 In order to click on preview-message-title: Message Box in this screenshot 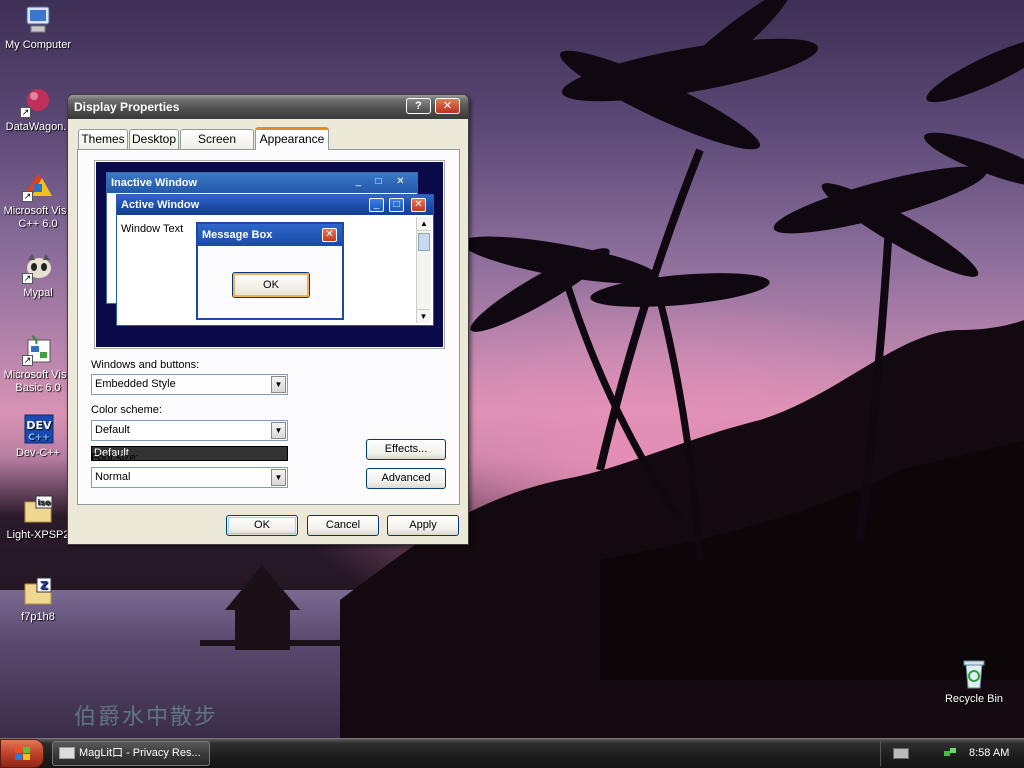, I will do `click(270, 235)`.